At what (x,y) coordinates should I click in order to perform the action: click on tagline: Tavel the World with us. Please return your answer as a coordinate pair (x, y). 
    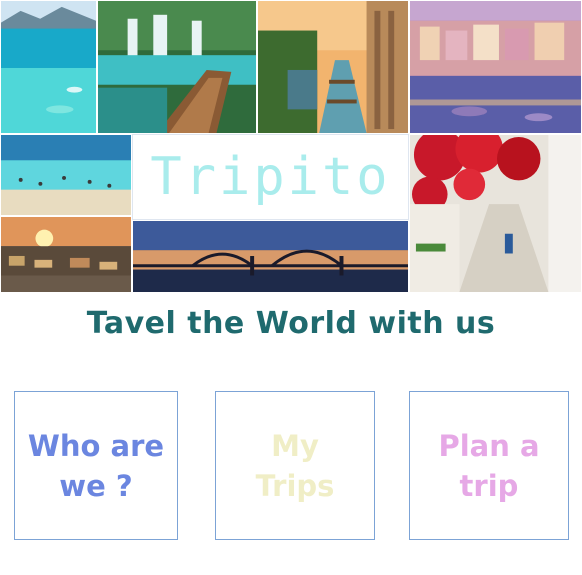
    Looking at the image, I should click on (291, 323).